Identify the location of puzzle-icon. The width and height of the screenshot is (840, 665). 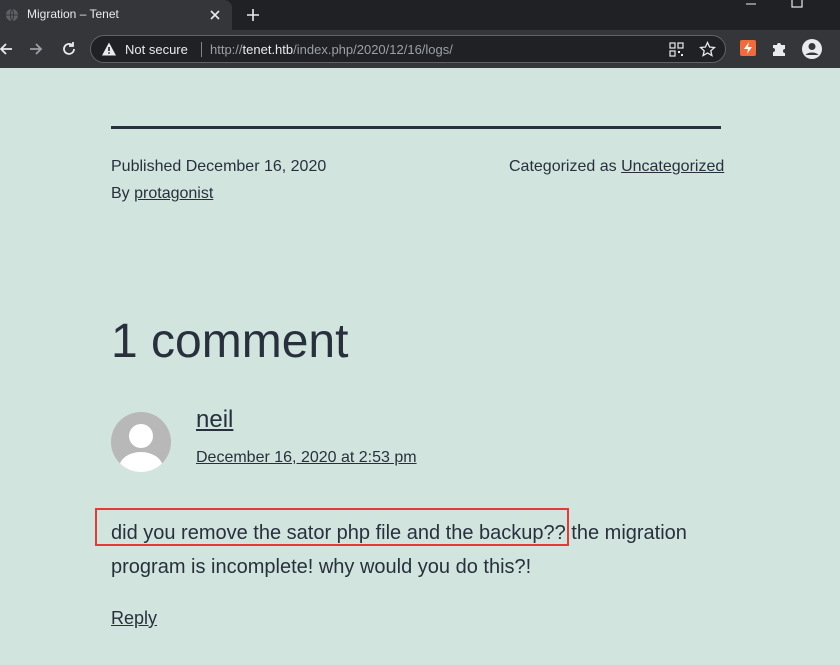
(779, 48).